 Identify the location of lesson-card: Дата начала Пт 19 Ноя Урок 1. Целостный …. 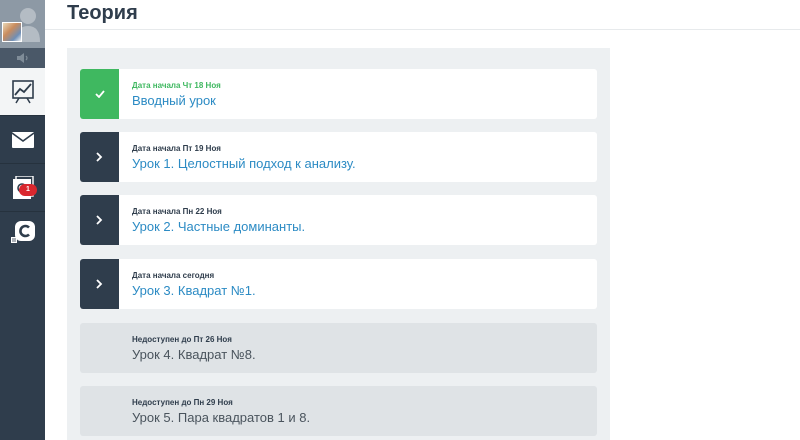
(338, 157).